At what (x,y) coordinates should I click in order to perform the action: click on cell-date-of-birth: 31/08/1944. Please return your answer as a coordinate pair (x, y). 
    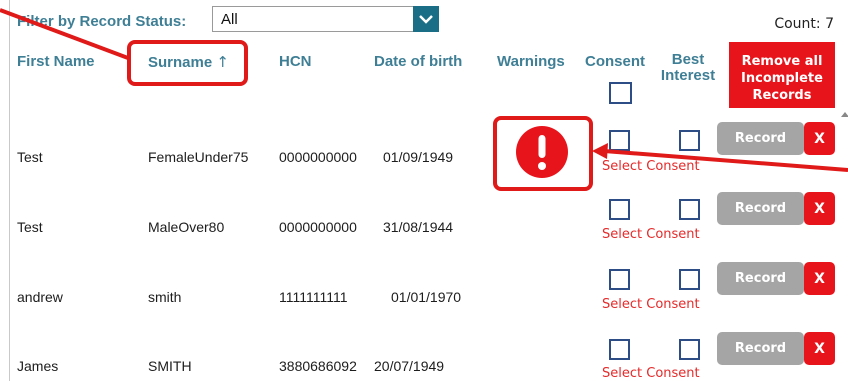
    Looking at the image, I should click on (418, 227).